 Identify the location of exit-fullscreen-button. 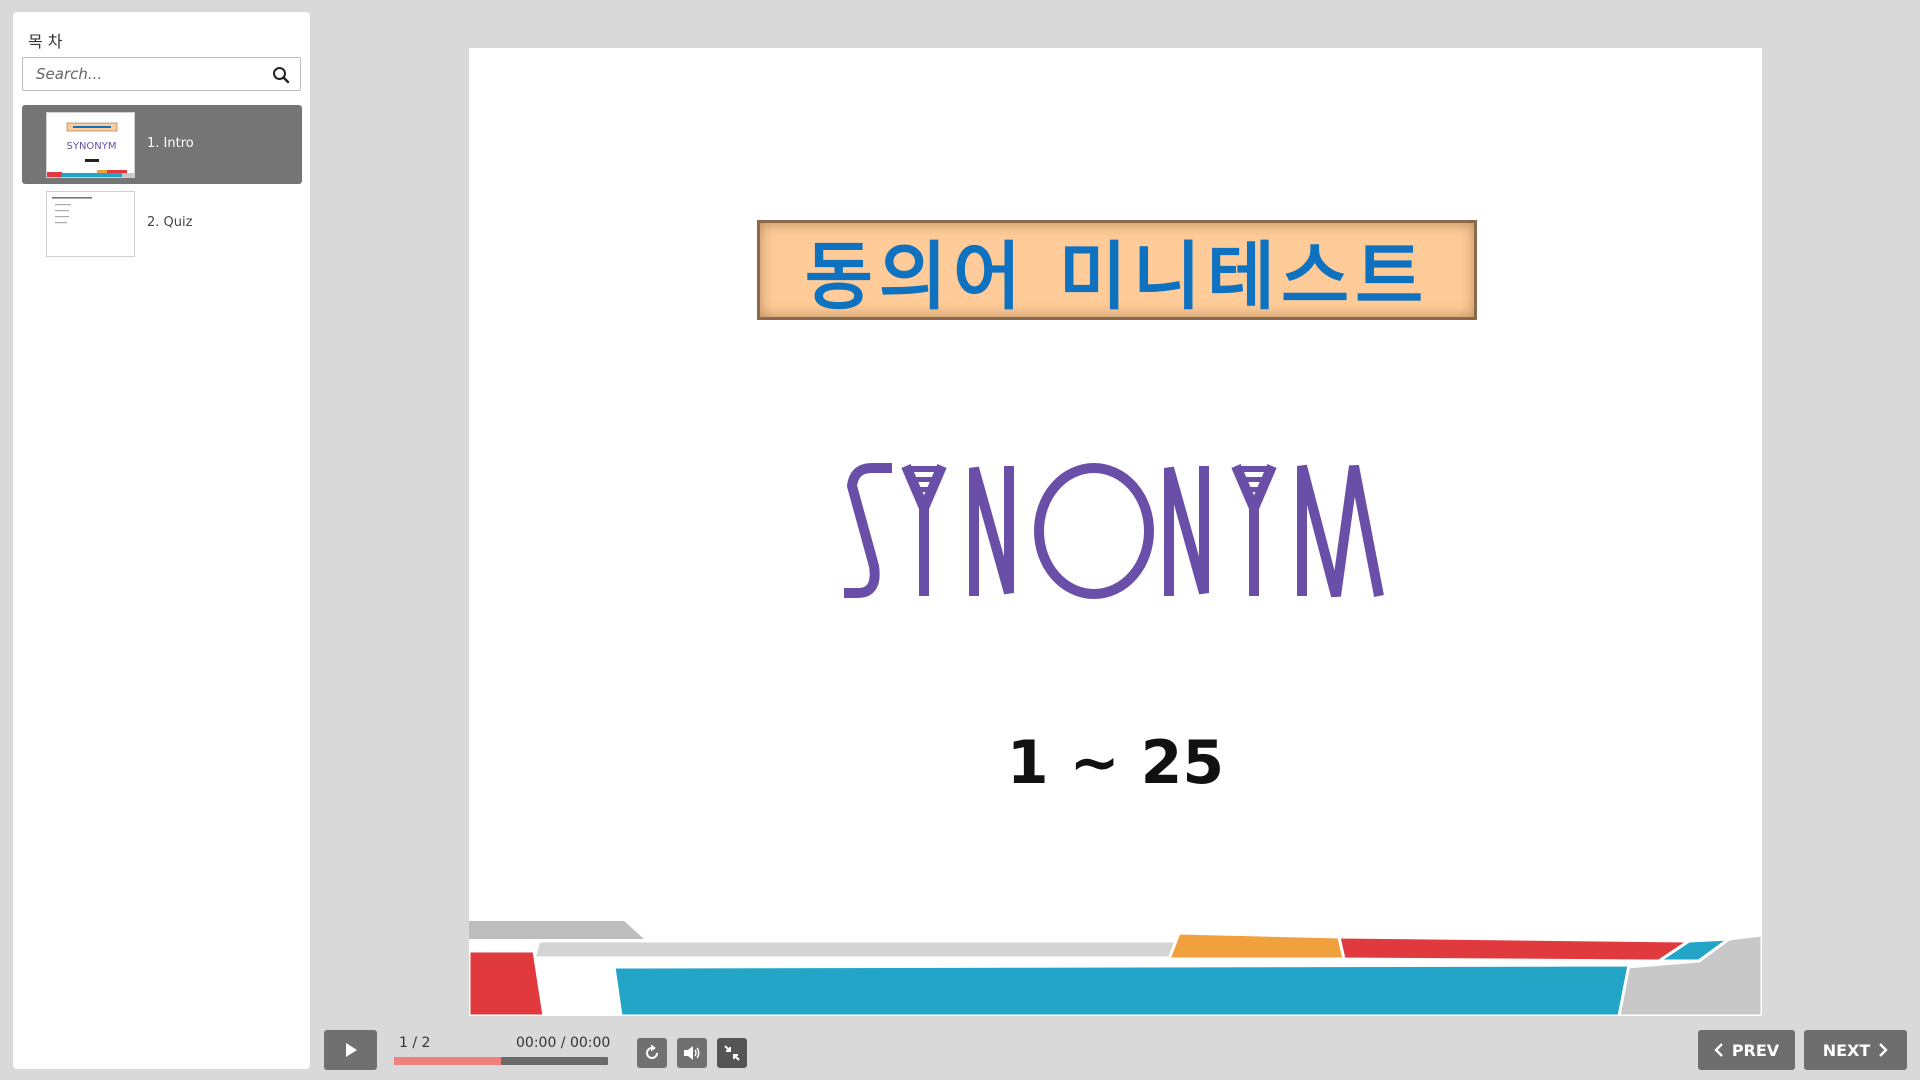
(732, 1053).